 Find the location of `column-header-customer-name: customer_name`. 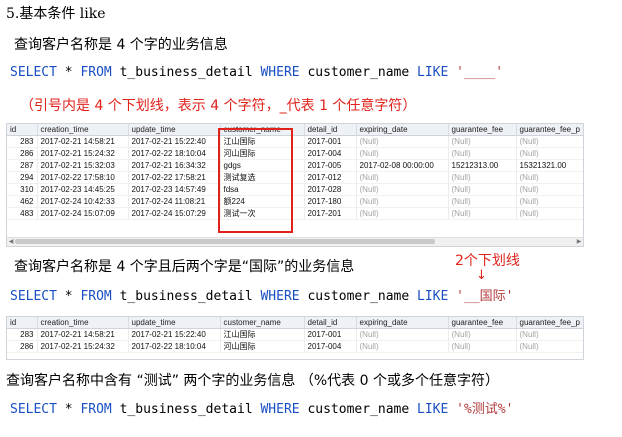

column-header-customer-name: customer_name is located at coordinates (262, 323).